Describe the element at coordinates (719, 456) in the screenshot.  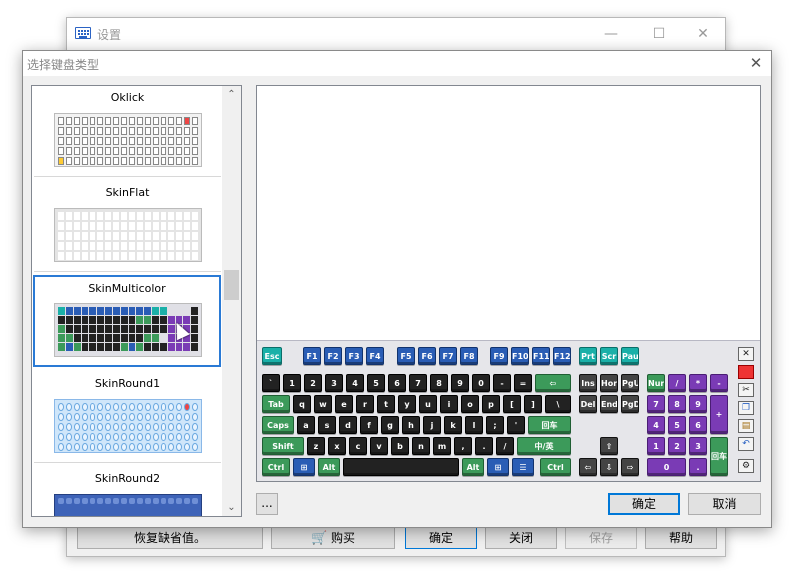
I see `key: 回车` at that location.